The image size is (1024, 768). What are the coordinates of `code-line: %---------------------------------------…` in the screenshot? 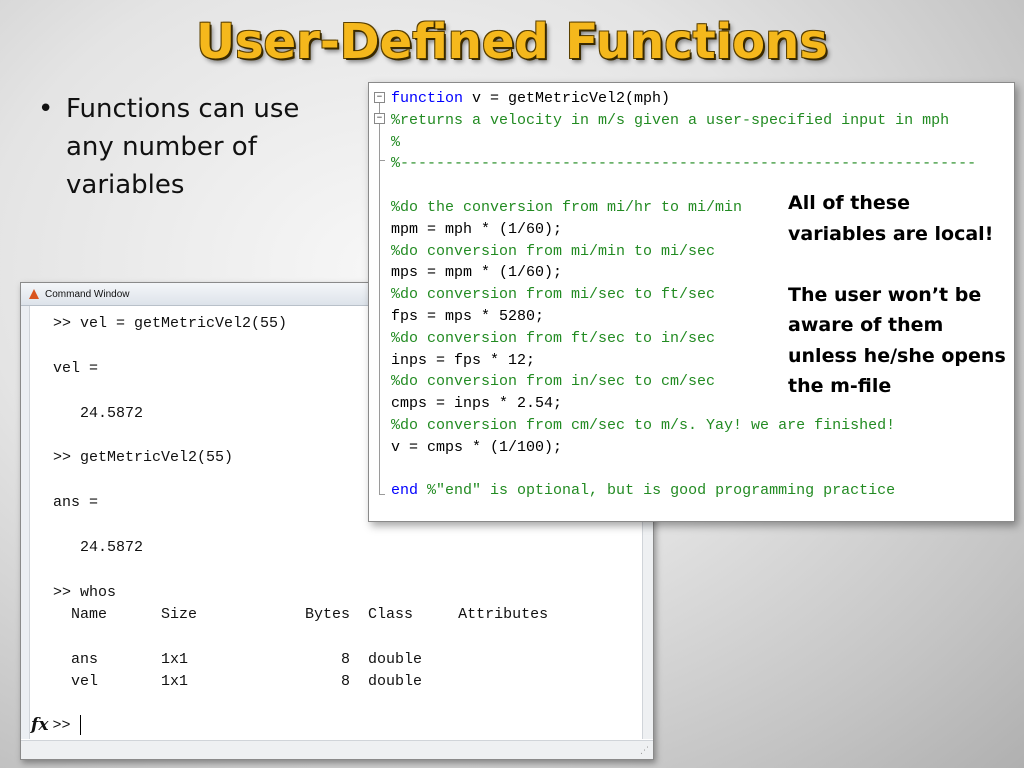 It's located at (683, 164).